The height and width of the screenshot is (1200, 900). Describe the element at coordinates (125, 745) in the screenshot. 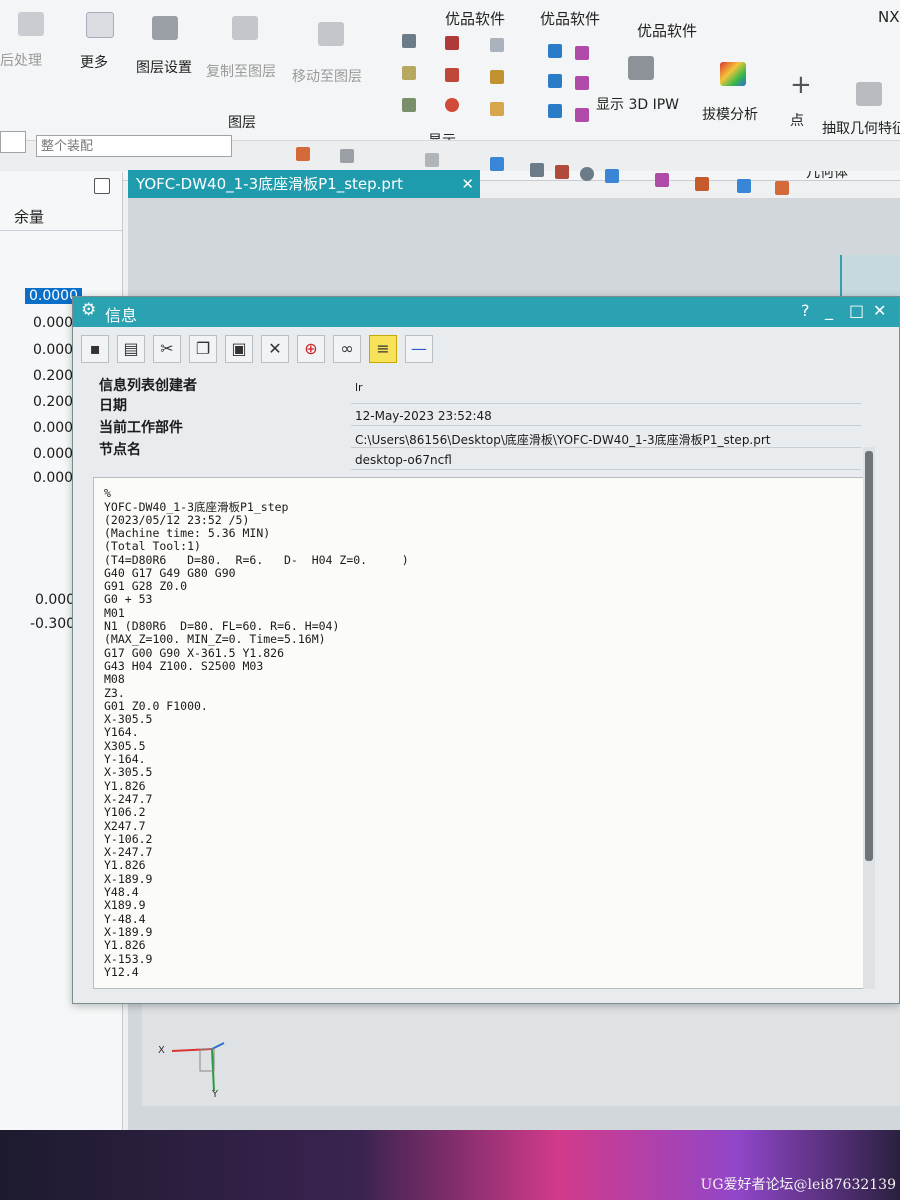

I see `code-line: X305.5` at that location.